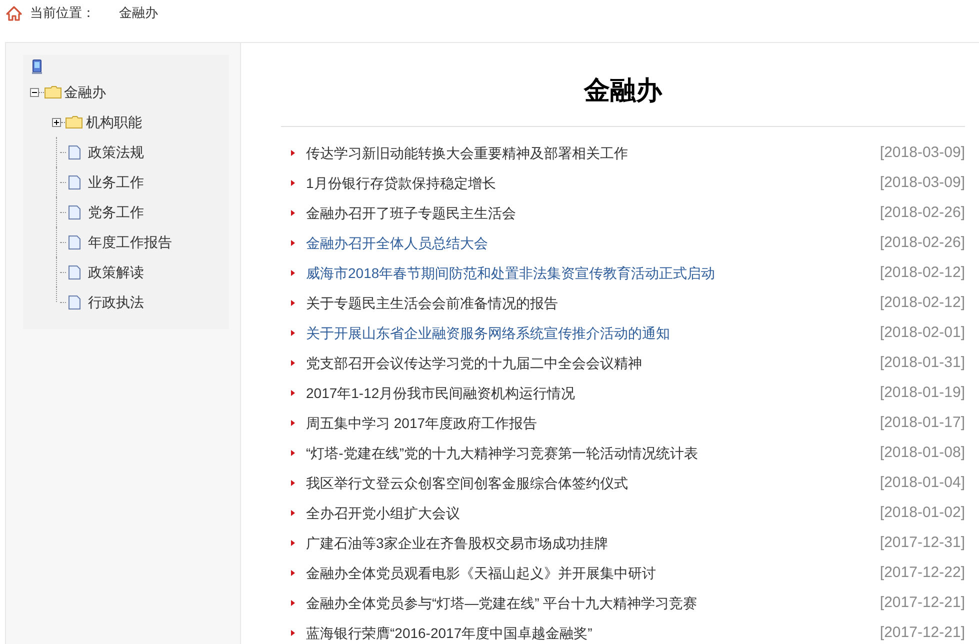 This screenshot has height=644, width=979. I want to click on article-link: 我区举行文登云众创客空间创客金服综合体签约仪式, so click(467, 483).